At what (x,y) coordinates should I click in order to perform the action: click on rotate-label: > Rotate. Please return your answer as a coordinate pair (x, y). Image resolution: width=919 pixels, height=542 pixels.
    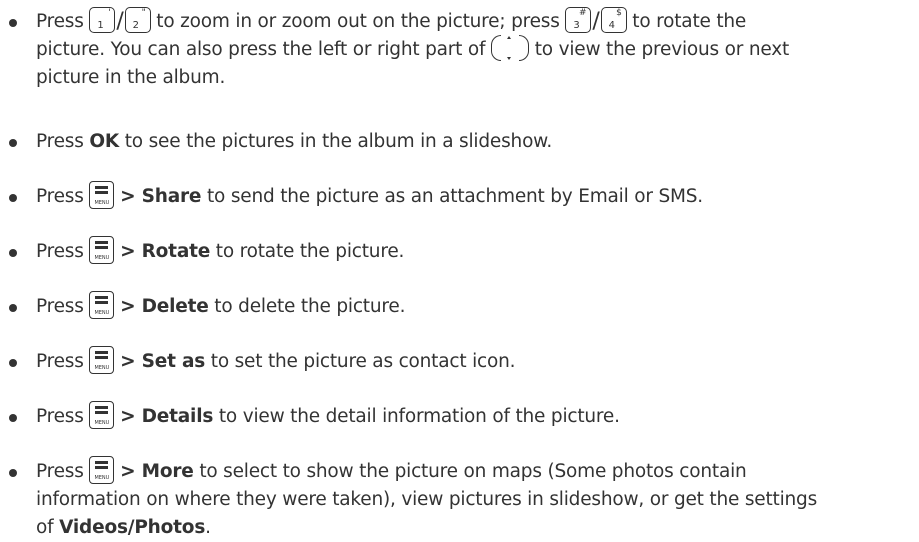
    Looking at the image, I should click on (165, 251).